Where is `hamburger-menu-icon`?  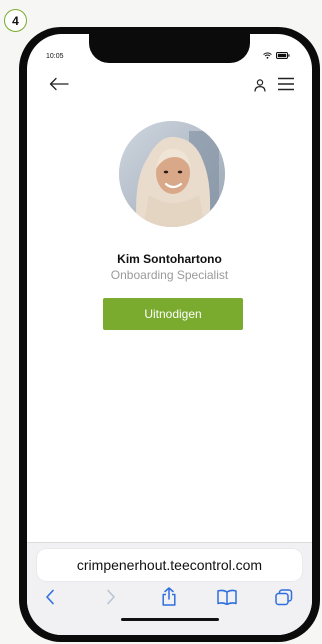 hamburger-menu-icon is located at coordinates (286, 84).